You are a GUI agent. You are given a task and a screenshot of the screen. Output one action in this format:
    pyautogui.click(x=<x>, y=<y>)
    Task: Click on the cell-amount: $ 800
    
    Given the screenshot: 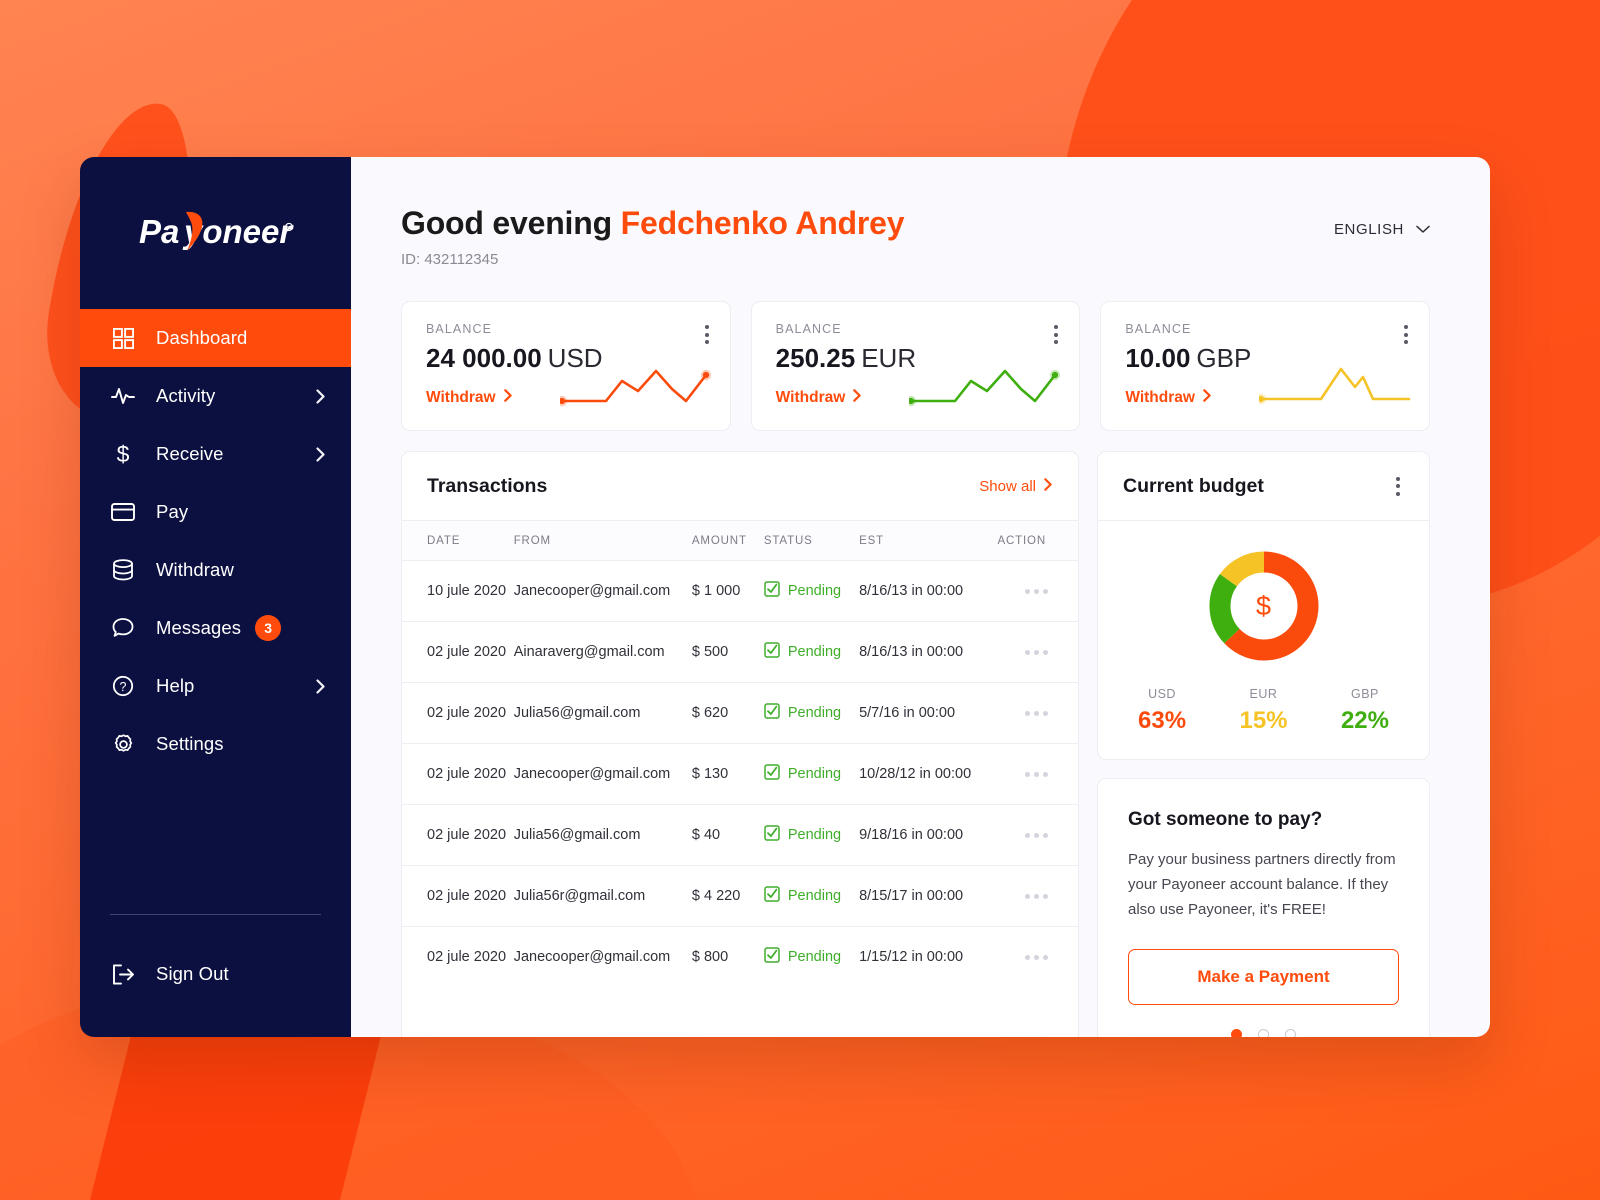 What is the action you would take?
    pyautogui.click(x=710, y=957)
    